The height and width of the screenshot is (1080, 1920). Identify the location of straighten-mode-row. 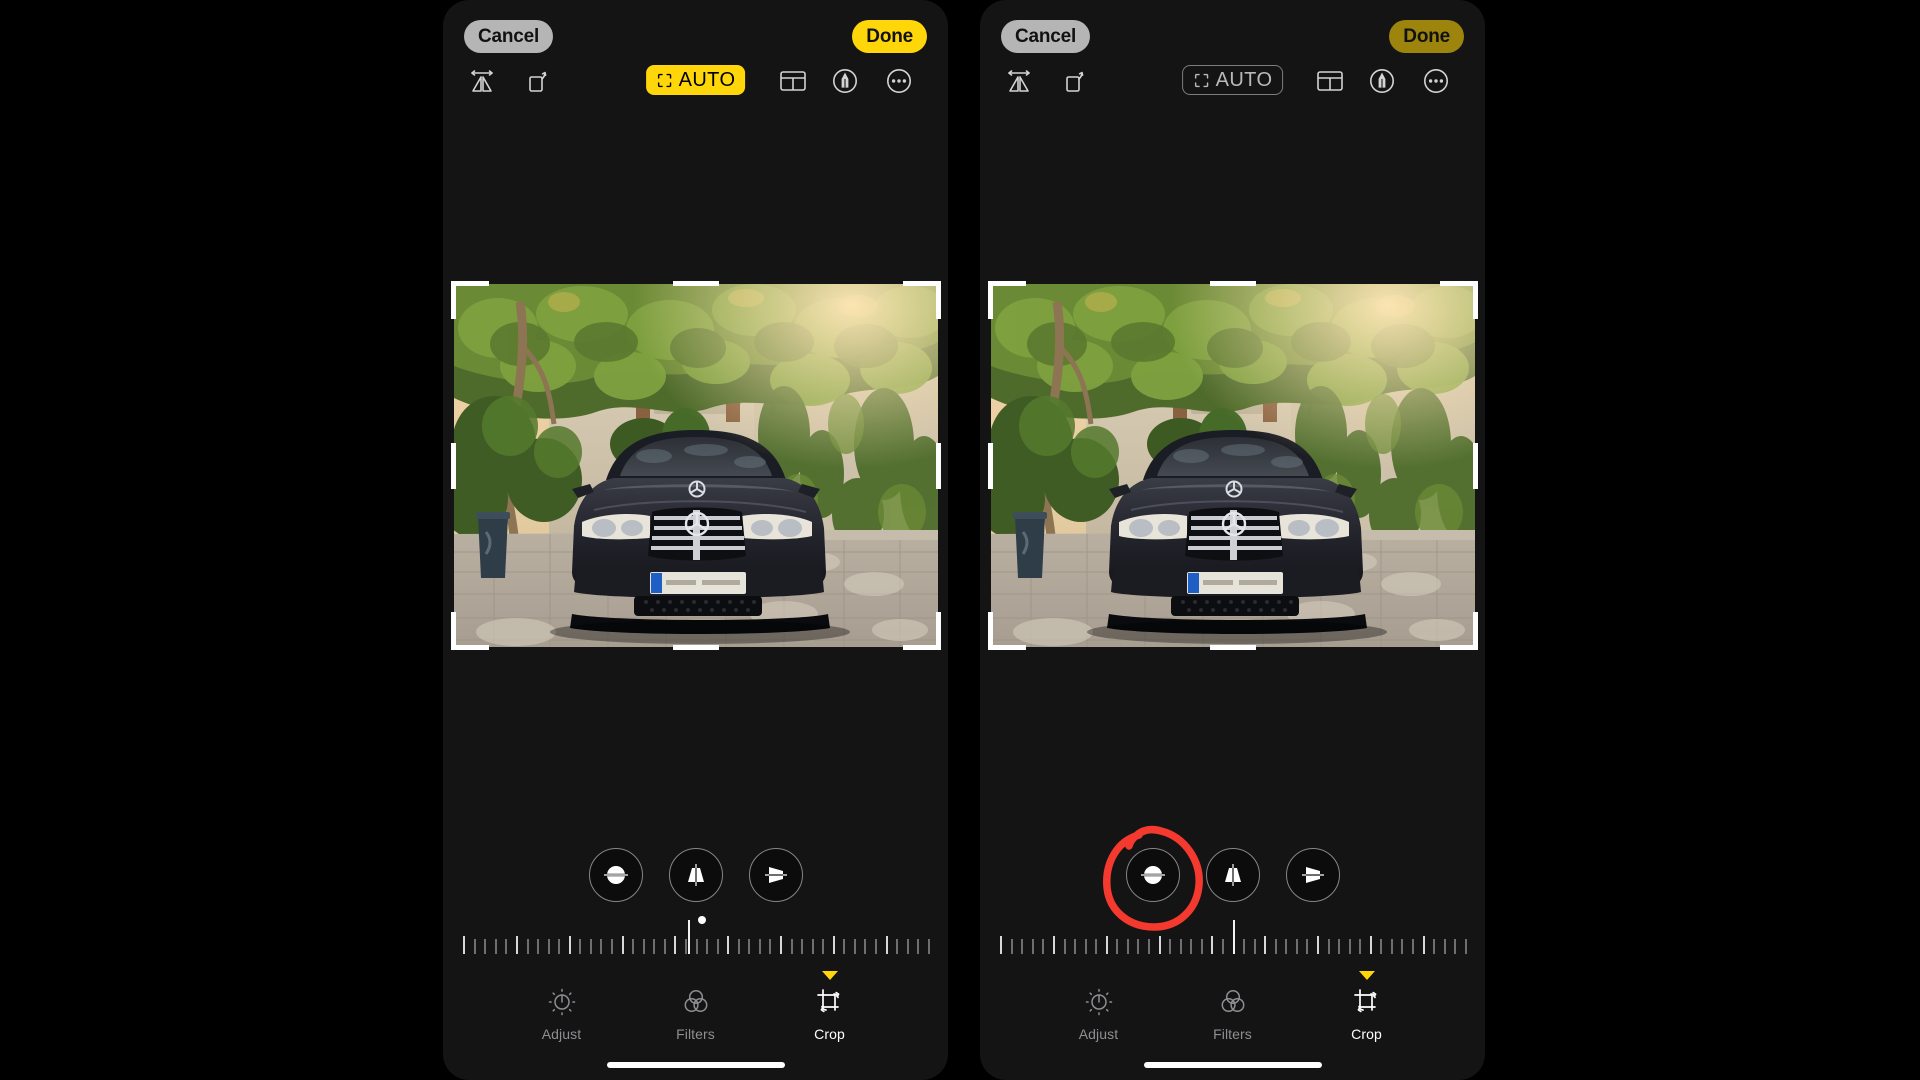
(695, 875).